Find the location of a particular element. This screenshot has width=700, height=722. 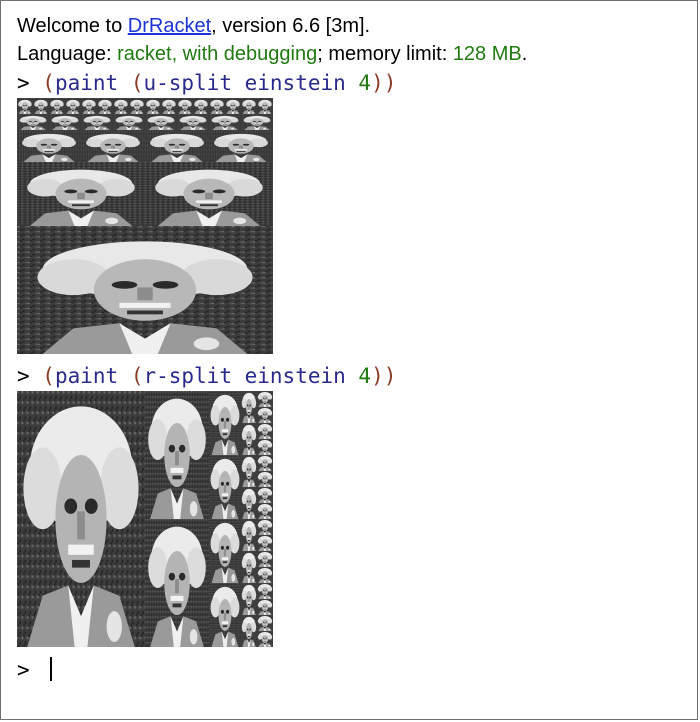

version-text: , version 6.6 [3m]. is located at coordinates (291, 26).